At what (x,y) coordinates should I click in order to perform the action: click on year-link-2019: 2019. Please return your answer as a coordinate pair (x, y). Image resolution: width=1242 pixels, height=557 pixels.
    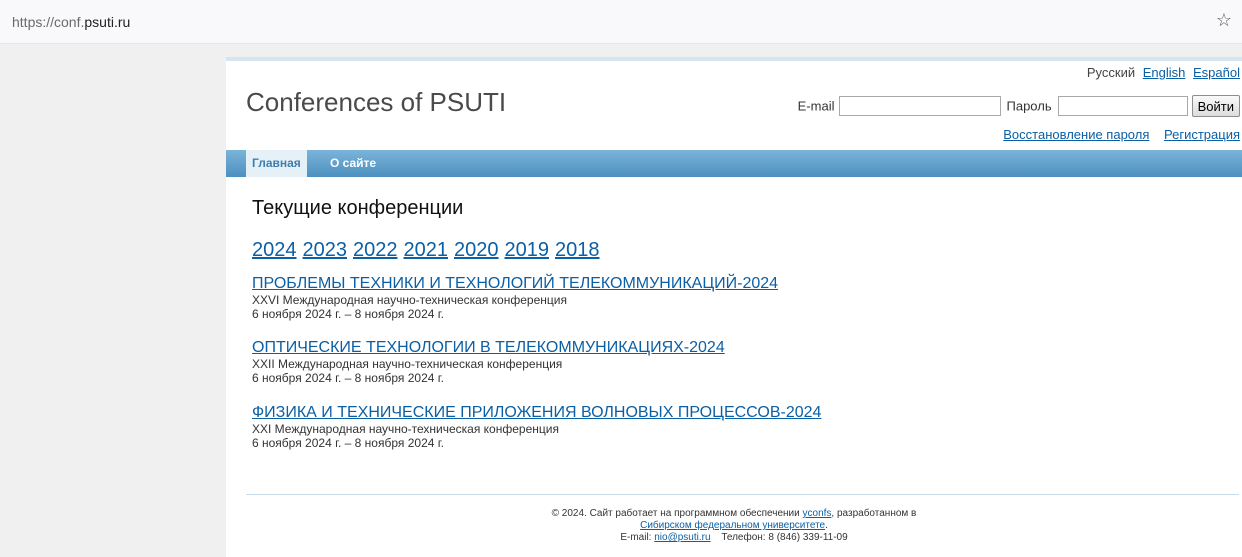
    Looking at the image, I should click on (527, 250).